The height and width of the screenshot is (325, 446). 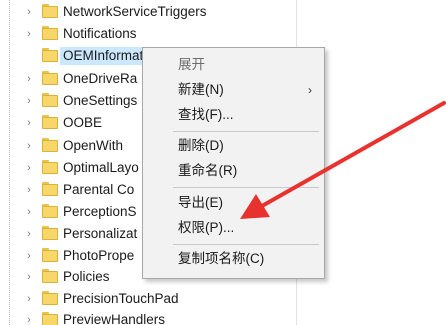 I want to click on tree-item-label: PhotoPrope, so click(x=99, y=255).